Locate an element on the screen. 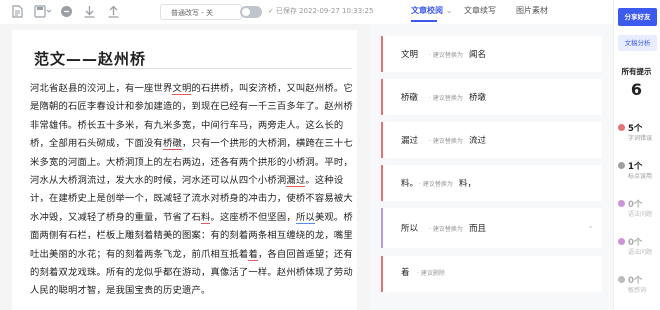 The width and height of the screenshot is (660, 310). all-hints-count: 6 is located at coordinates (636, 89).